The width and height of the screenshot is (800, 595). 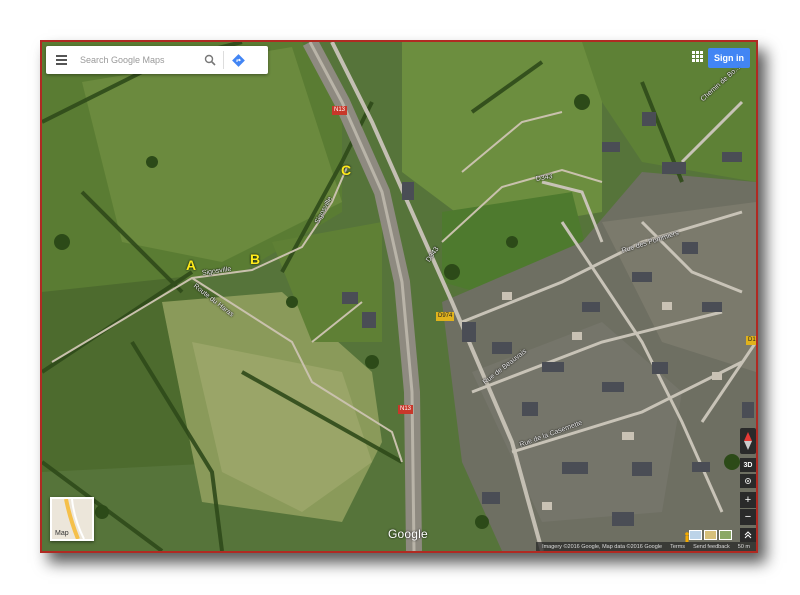 What do you see at coordinates (743, 546) in the screenshot?
I see `scale-bar: 50 m` at bounding box center [743, 546].